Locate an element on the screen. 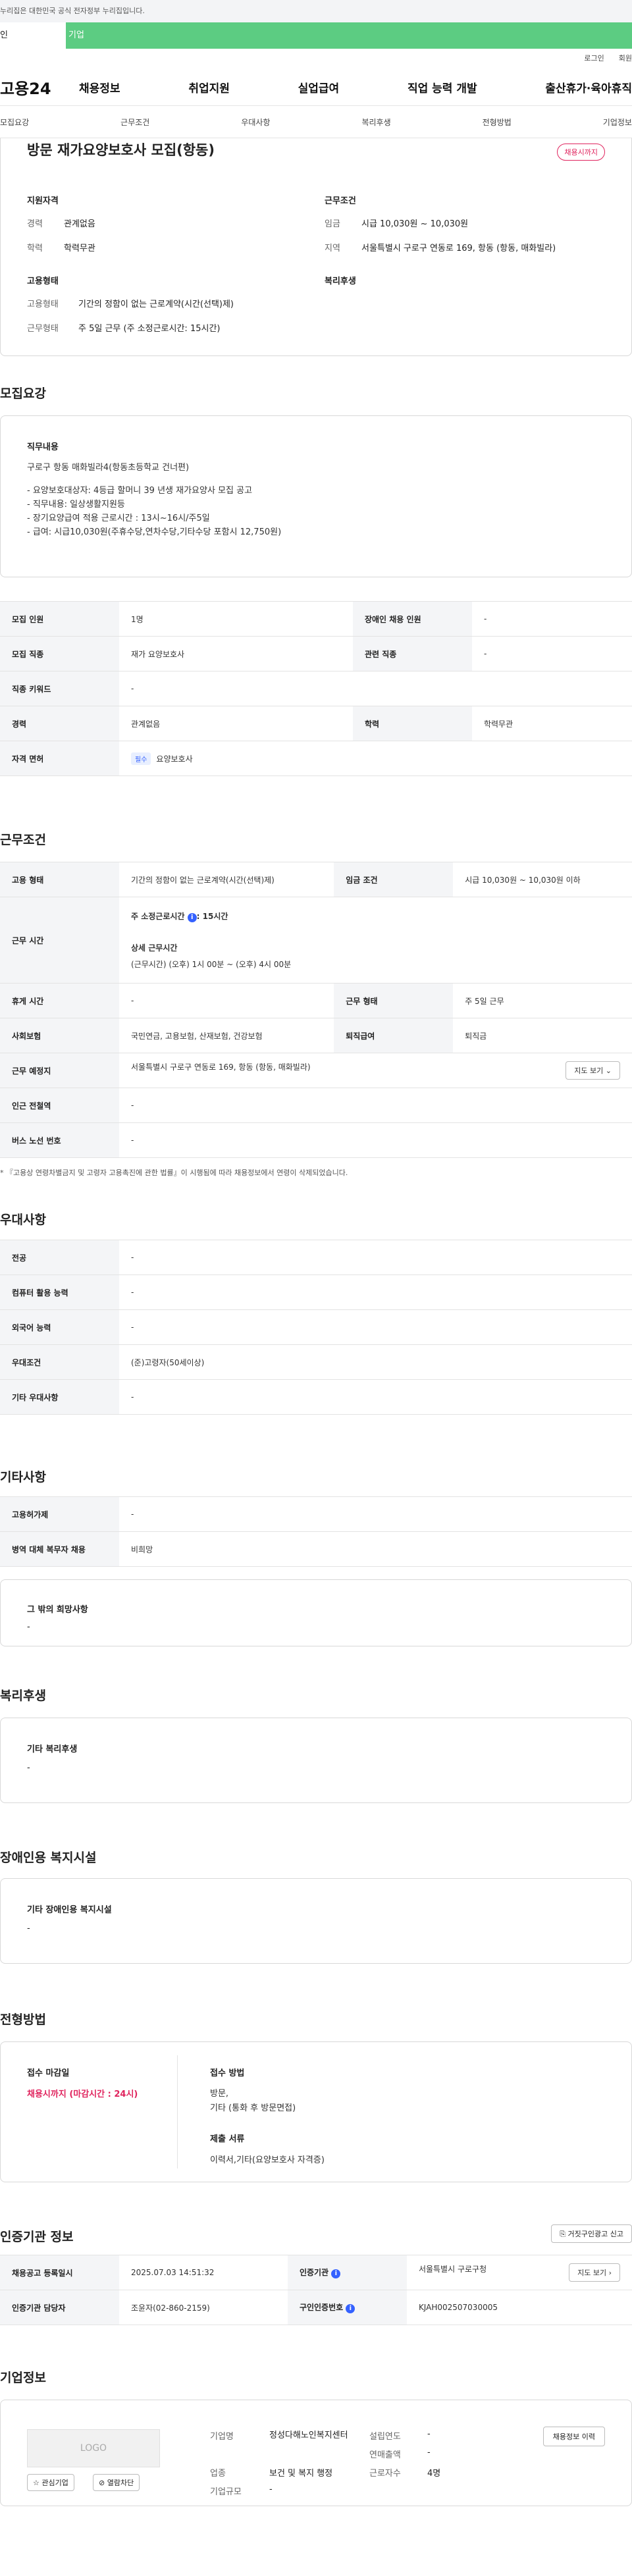 Image resolution: width=632 pixels, height=2576 pixels. subtab-welfare: 복리후생 is located at coordinates (375, 122).